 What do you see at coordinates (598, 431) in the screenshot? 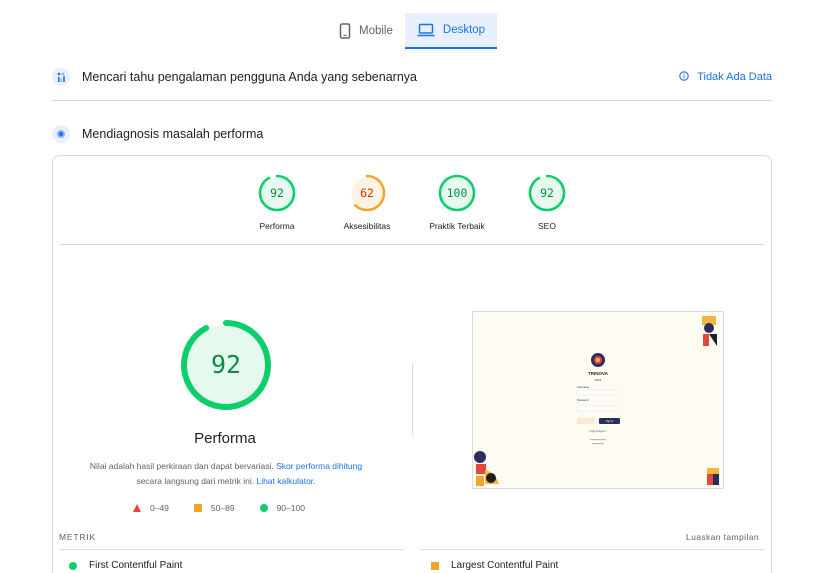
I see `thumb-link: Login Petugas ?` at bounding box center [598, 431].